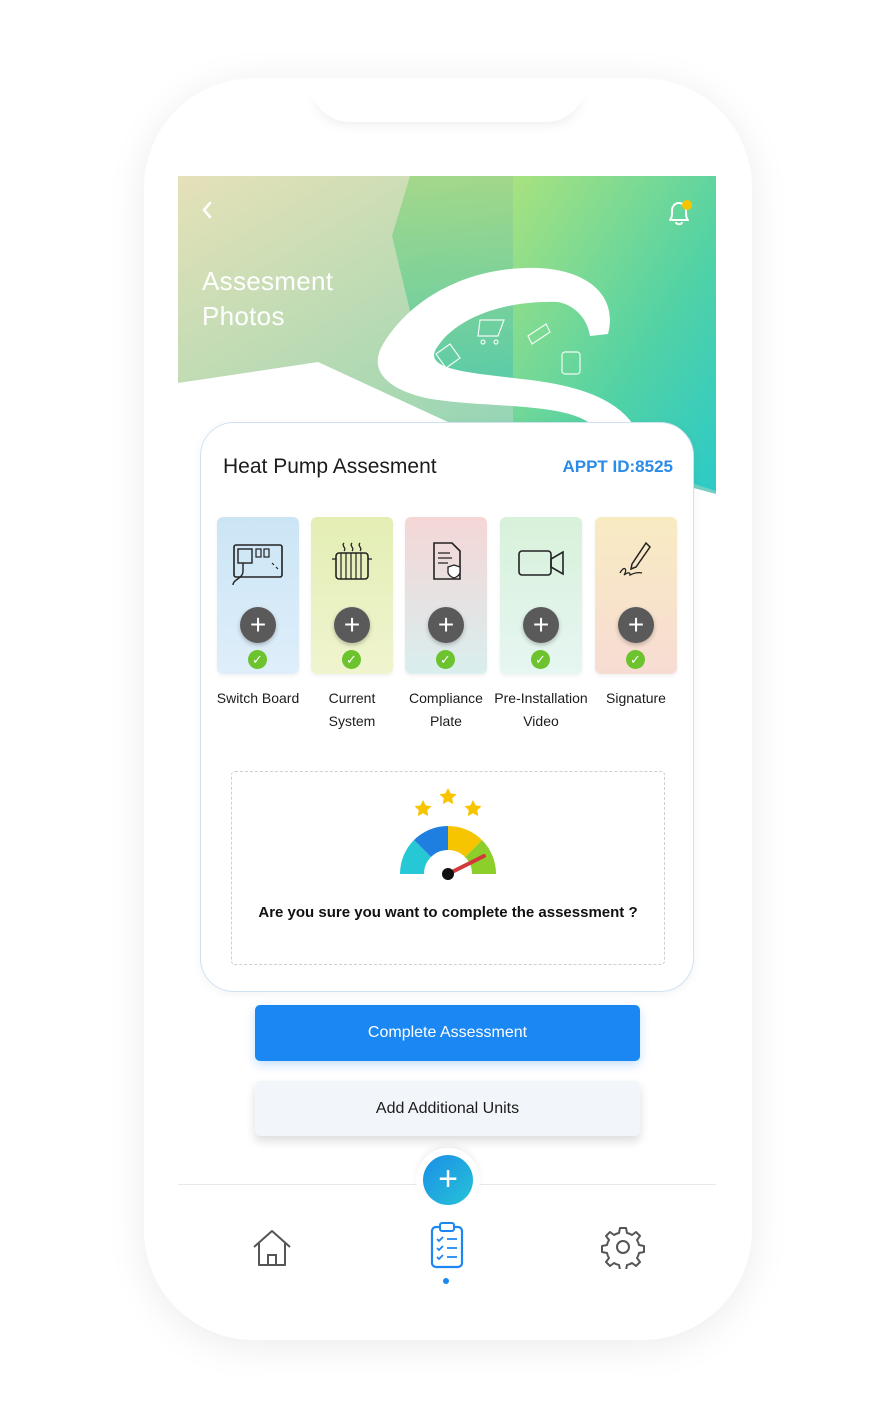 The height and width of the screenshot is (1422, 892). Describe the element at coordinates (617, 466) in the screenshot. I see `appointment-id: APPT ID:8525` at that location.